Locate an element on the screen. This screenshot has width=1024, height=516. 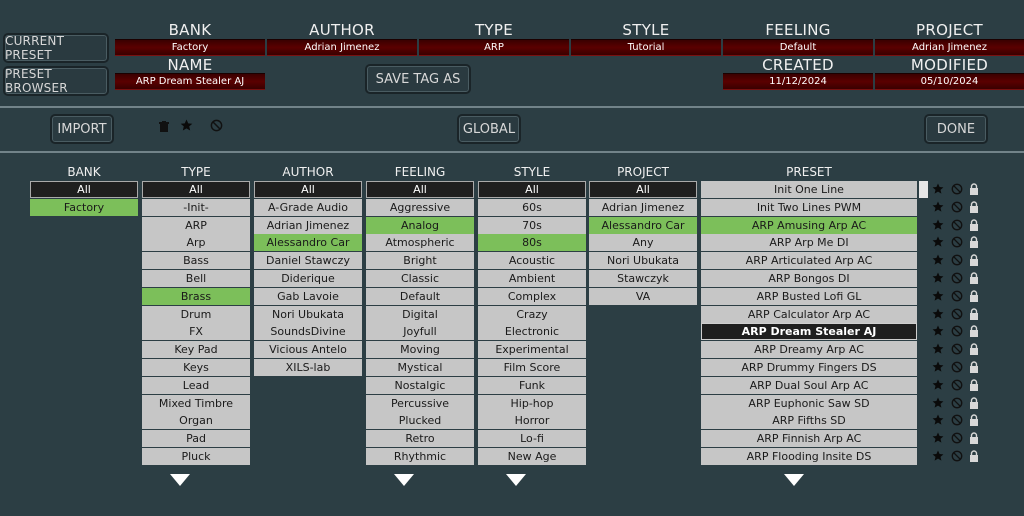
feeling-list-item: Moving is located at coordinates (420, 350).